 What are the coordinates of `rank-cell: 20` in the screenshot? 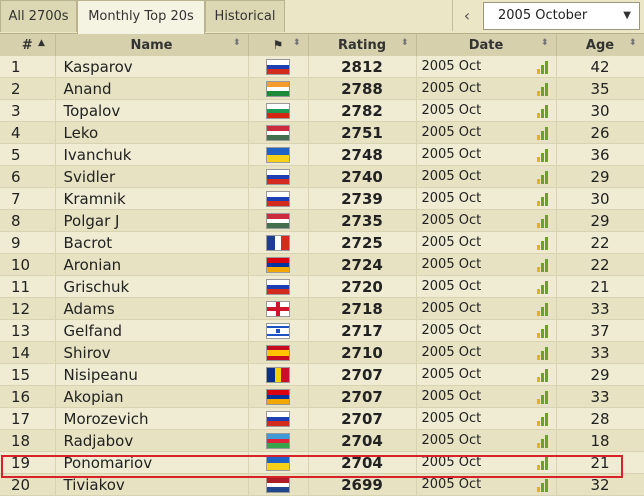 It's located at (28, 484).